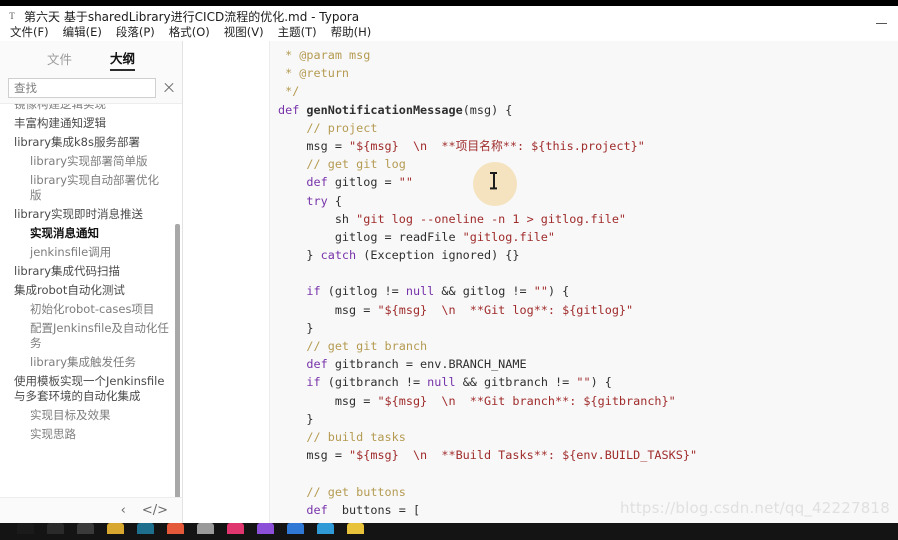 The height and width of the screenshot is (540, 898). What do you see at coordinates (88, 309) in the screenshot?
I see `outline-item: 初始化robot-cases项目` at bounding box center [88, 309].